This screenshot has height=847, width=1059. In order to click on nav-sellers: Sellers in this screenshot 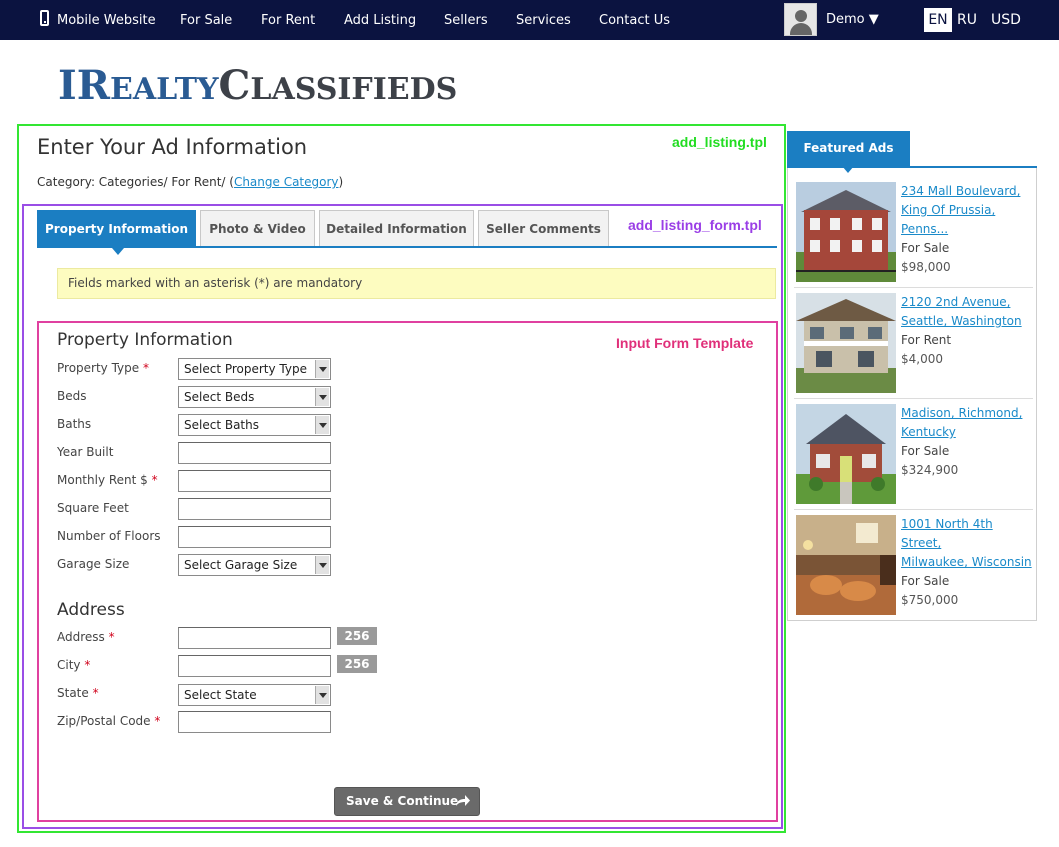, I will do `click(466, 20)`.